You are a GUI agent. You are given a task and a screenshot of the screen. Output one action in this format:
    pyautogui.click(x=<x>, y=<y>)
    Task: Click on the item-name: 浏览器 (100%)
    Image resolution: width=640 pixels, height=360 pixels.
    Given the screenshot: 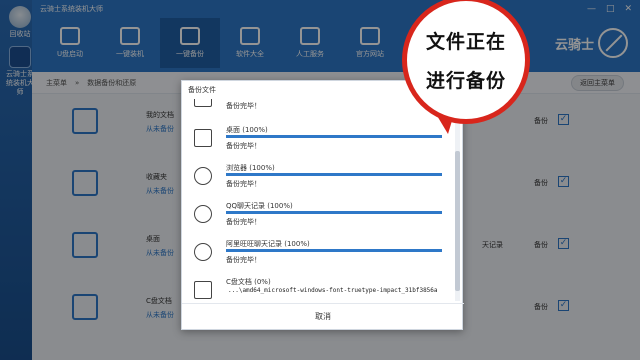 What is the action you would take?
    pyautogui.click(x=250, y=168)
    